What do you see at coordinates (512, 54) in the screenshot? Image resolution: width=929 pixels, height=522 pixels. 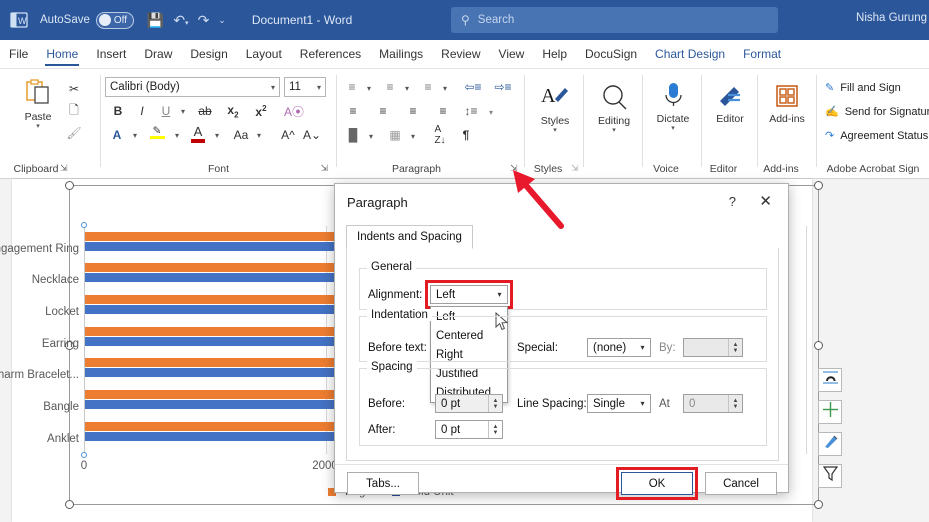 I see `tab-view: View` at bounding box center [512, 54].